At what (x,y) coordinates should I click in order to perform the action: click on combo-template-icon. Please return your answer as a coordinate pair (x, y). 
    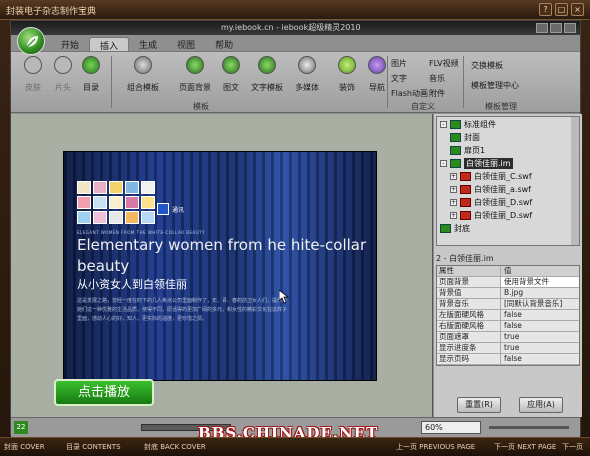
    Looking at the image, I should click on (143, 65).